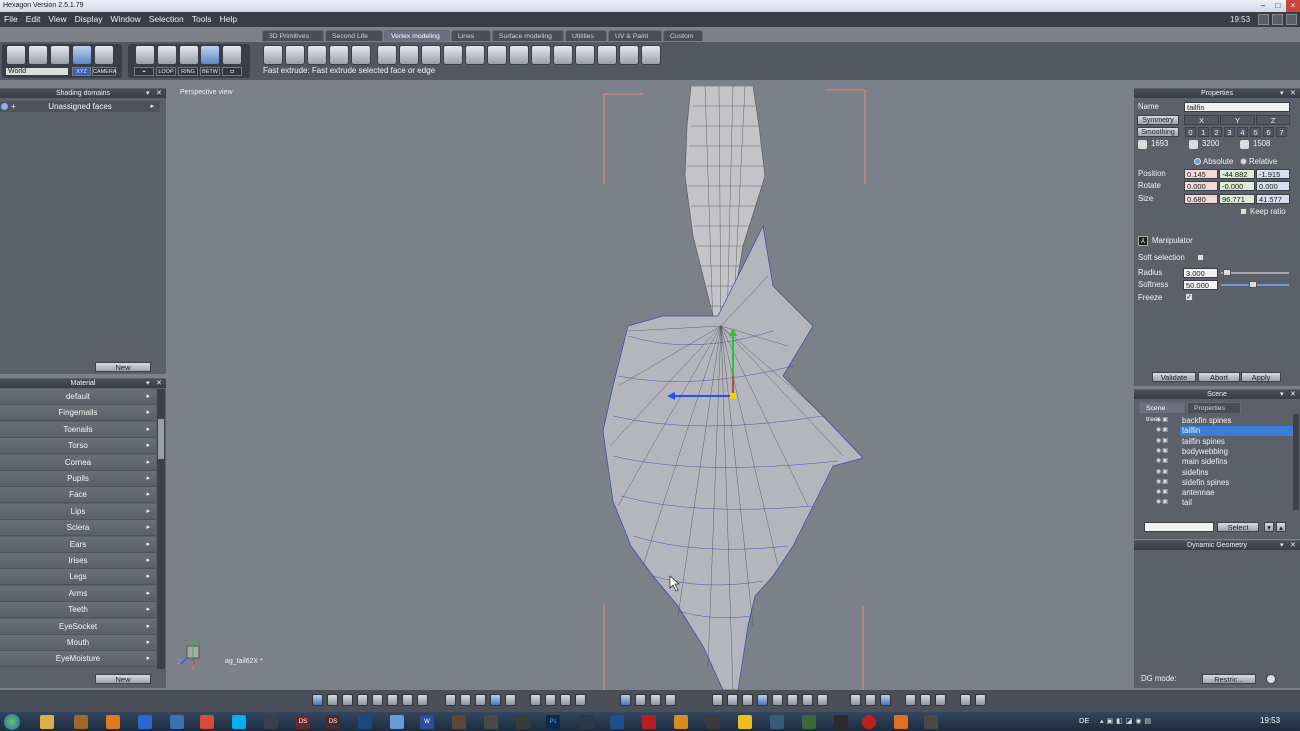 This screenshot has height=731, width=1300. Describe the element at coordinates (228, 19) in the screenshot. I see `menu-help: Help` at that location.